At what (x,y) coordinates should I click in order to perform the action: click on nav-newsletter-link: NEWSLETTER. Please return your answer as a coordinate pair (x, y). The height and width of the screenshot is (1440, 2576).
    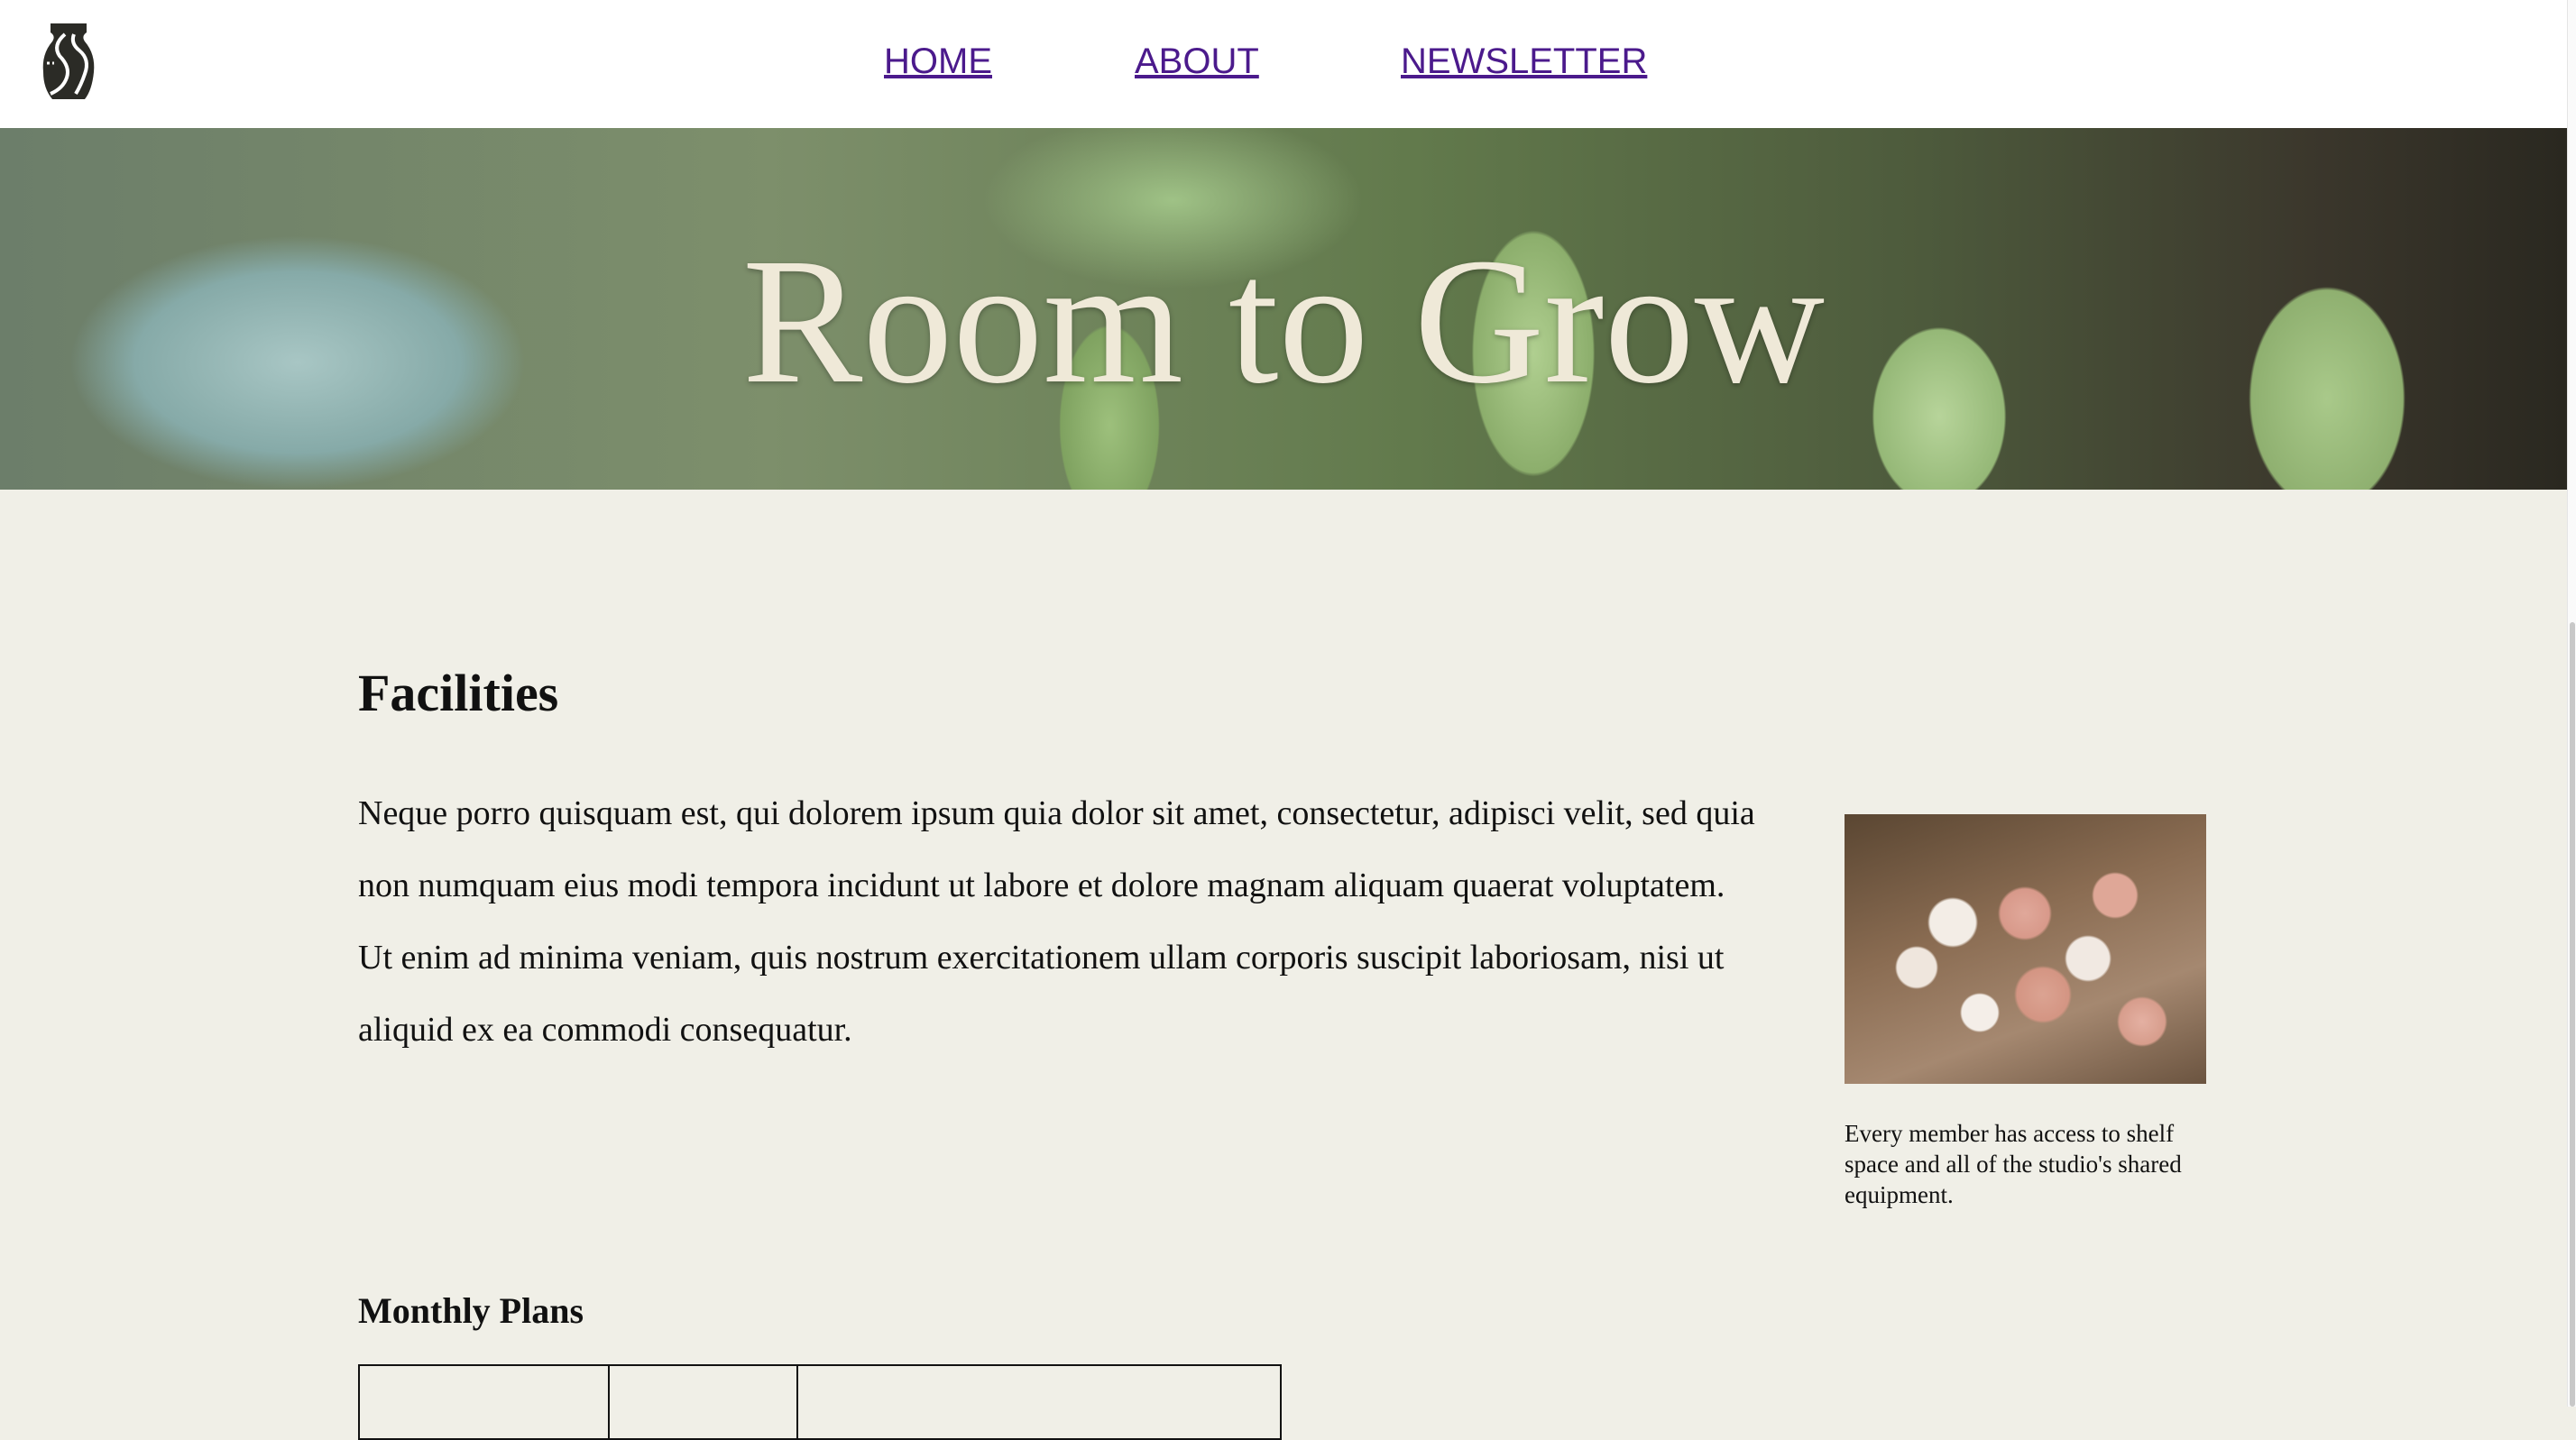
    Looking at the image, I should click on (1524, 61).